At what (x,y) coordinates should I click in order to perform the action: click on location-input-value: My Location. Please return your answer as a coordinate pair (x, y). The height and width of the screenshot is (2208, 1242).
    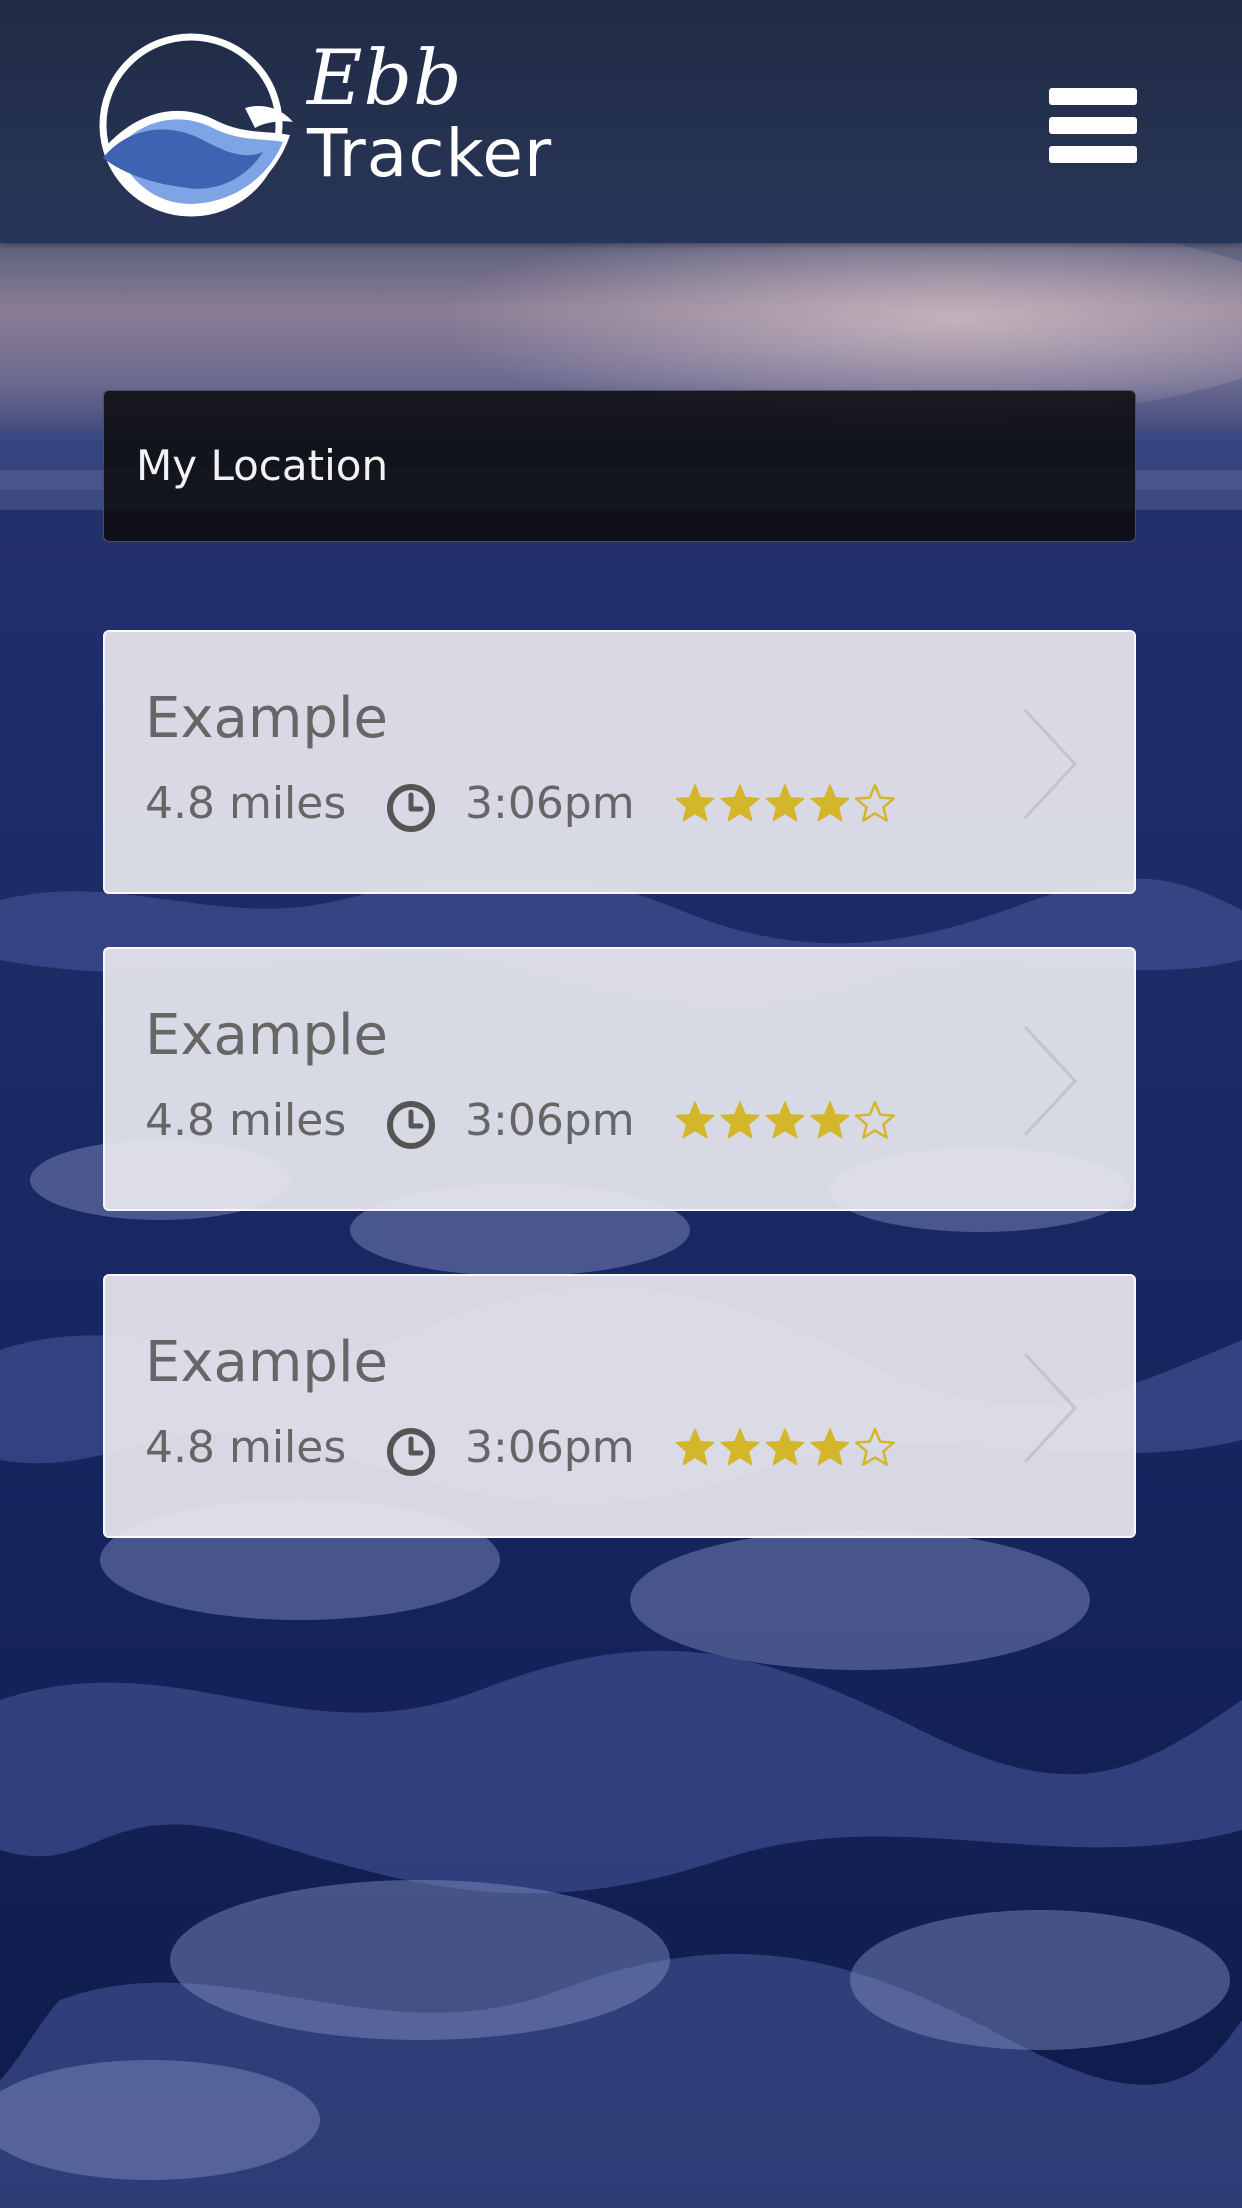
    Looking at the image, I should click on (262, 465).